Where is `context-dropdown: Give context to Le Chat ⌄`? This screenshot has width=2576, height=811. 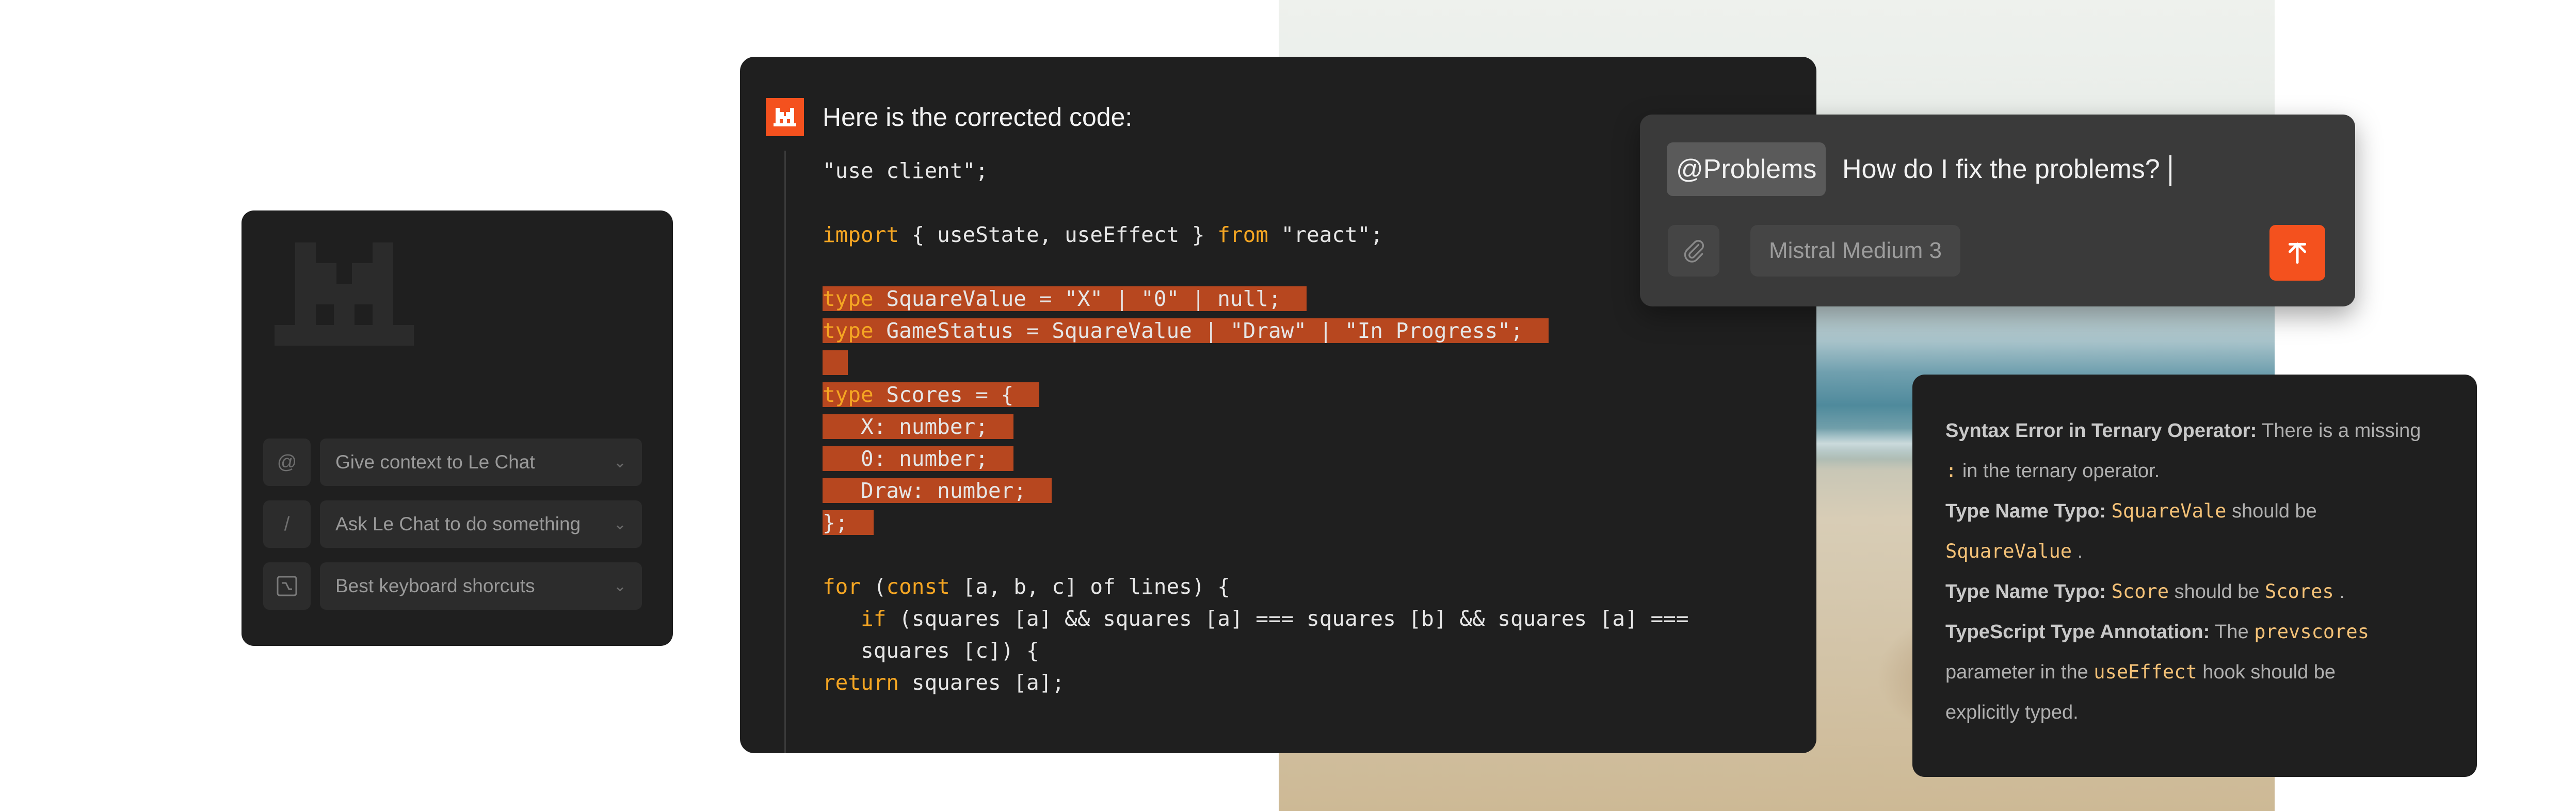 context-dropdown: Give context to Le Chat ⌄ is located at coordinates (481, 462).